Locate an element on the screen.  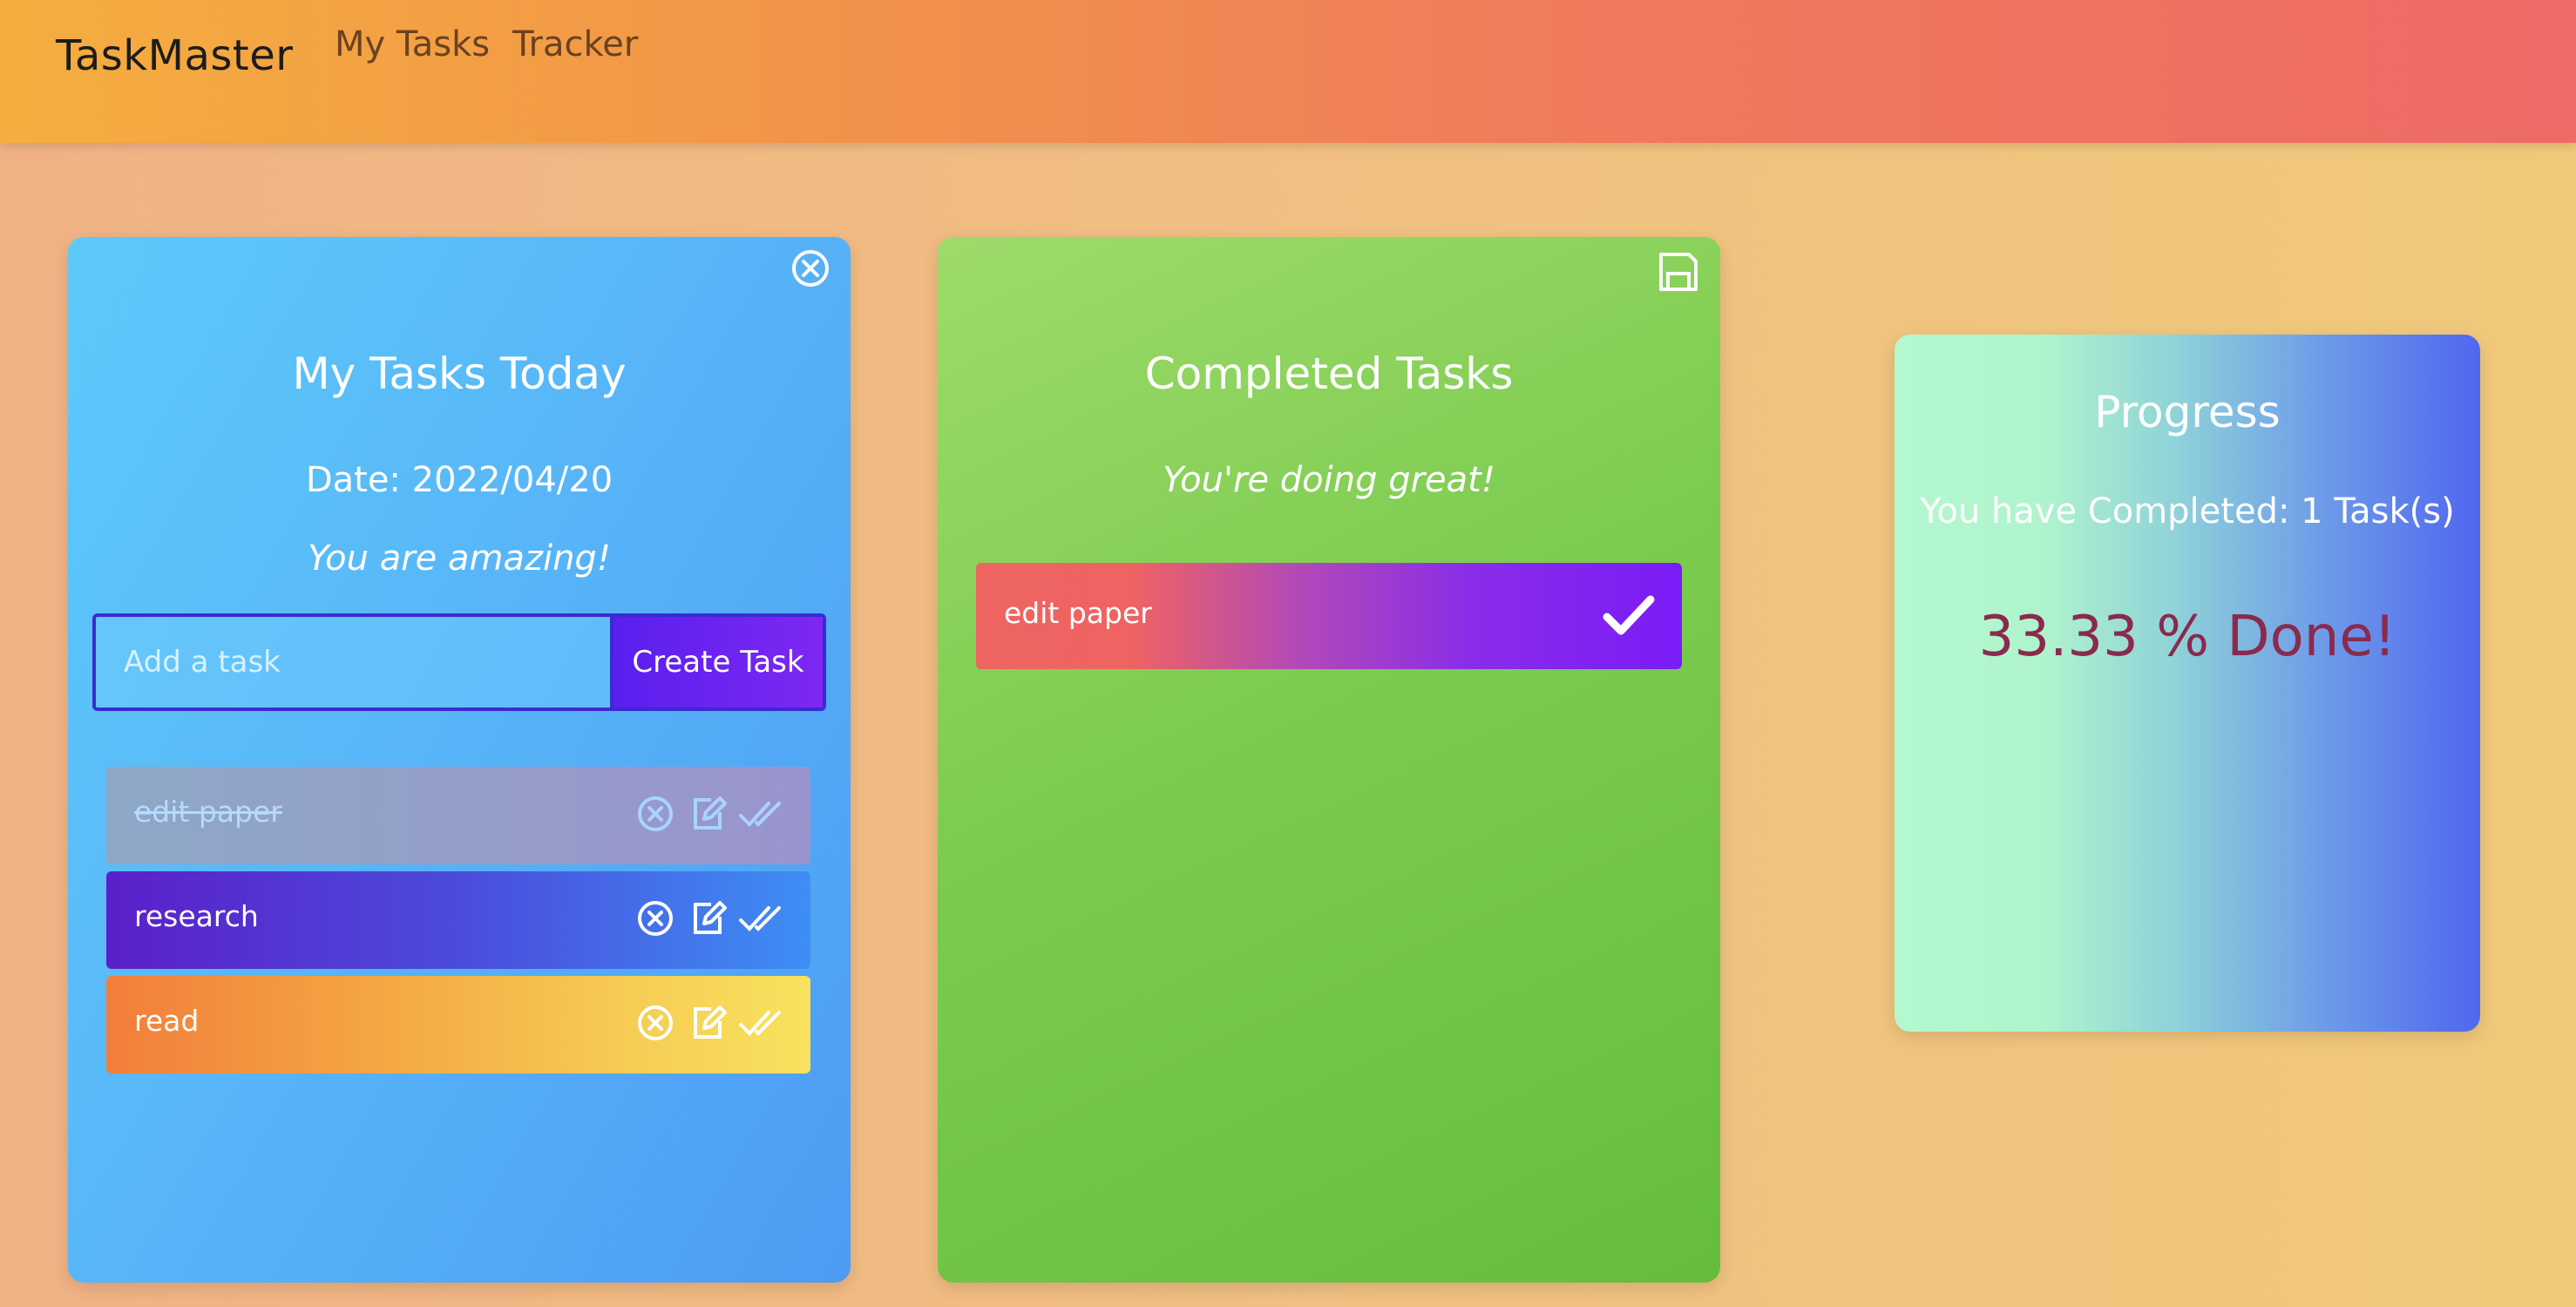
completed-title: Completed Tasks is located at coordinates (1329, 374).